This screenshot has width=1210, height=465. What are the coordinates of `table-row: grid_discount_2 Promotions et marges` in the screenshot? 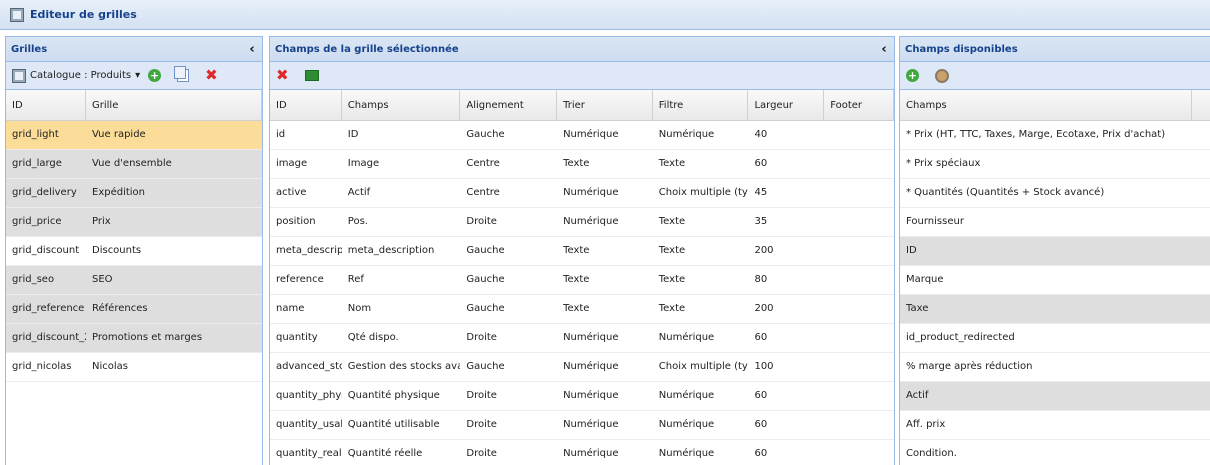 It's located at (134, 338).